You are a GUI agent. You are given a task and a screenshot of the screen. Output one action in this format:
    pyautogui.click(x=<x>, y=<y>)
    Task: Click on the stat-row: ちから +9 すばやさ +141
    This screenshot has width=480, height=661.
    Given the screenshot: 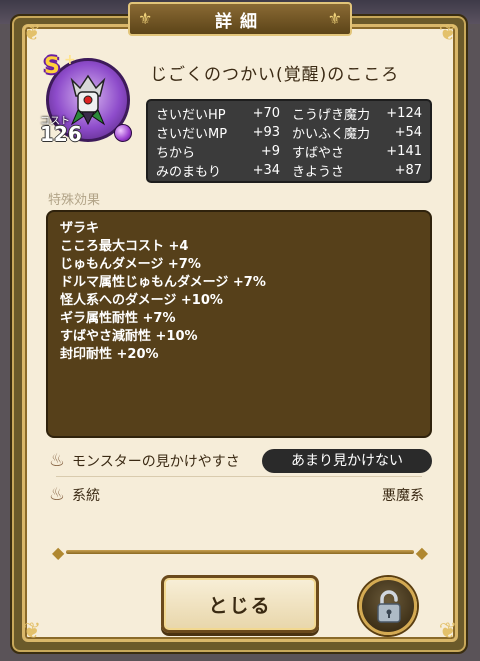 What is the action you would take?
    pyautogui.click(x=289, y=151)
    